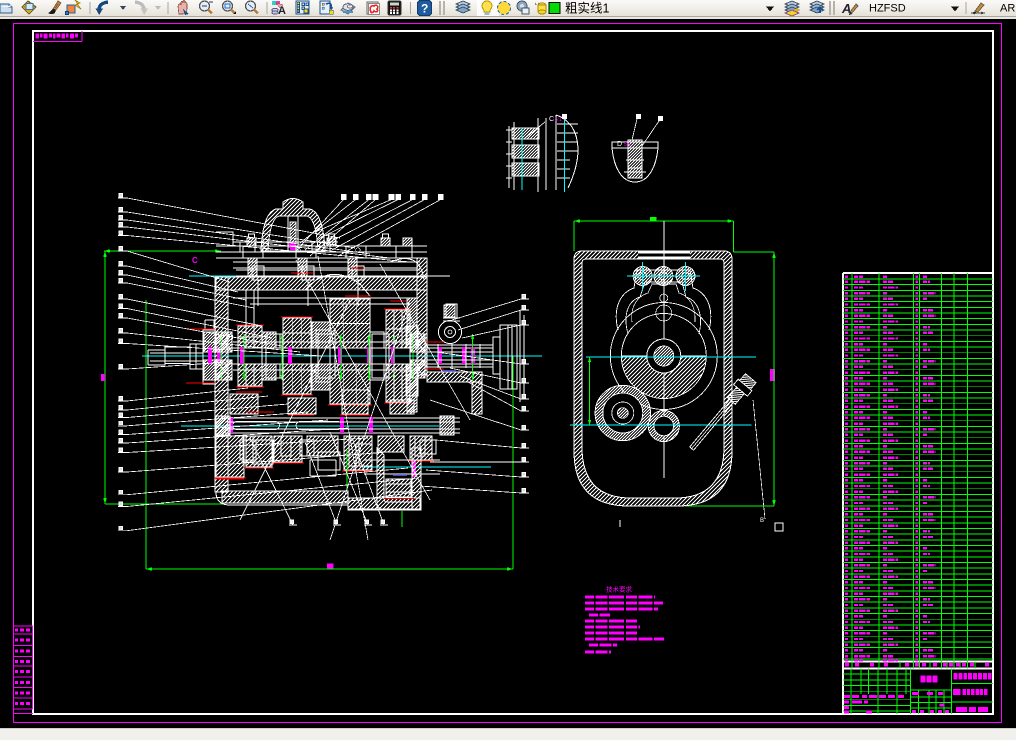 Image resolution: width=1016 pixels, height=740 pixels. What do you see at coordinates (1008, 9) in the screenshot?
I see `svg-text: ARR` at bounding box center [1008, 9].